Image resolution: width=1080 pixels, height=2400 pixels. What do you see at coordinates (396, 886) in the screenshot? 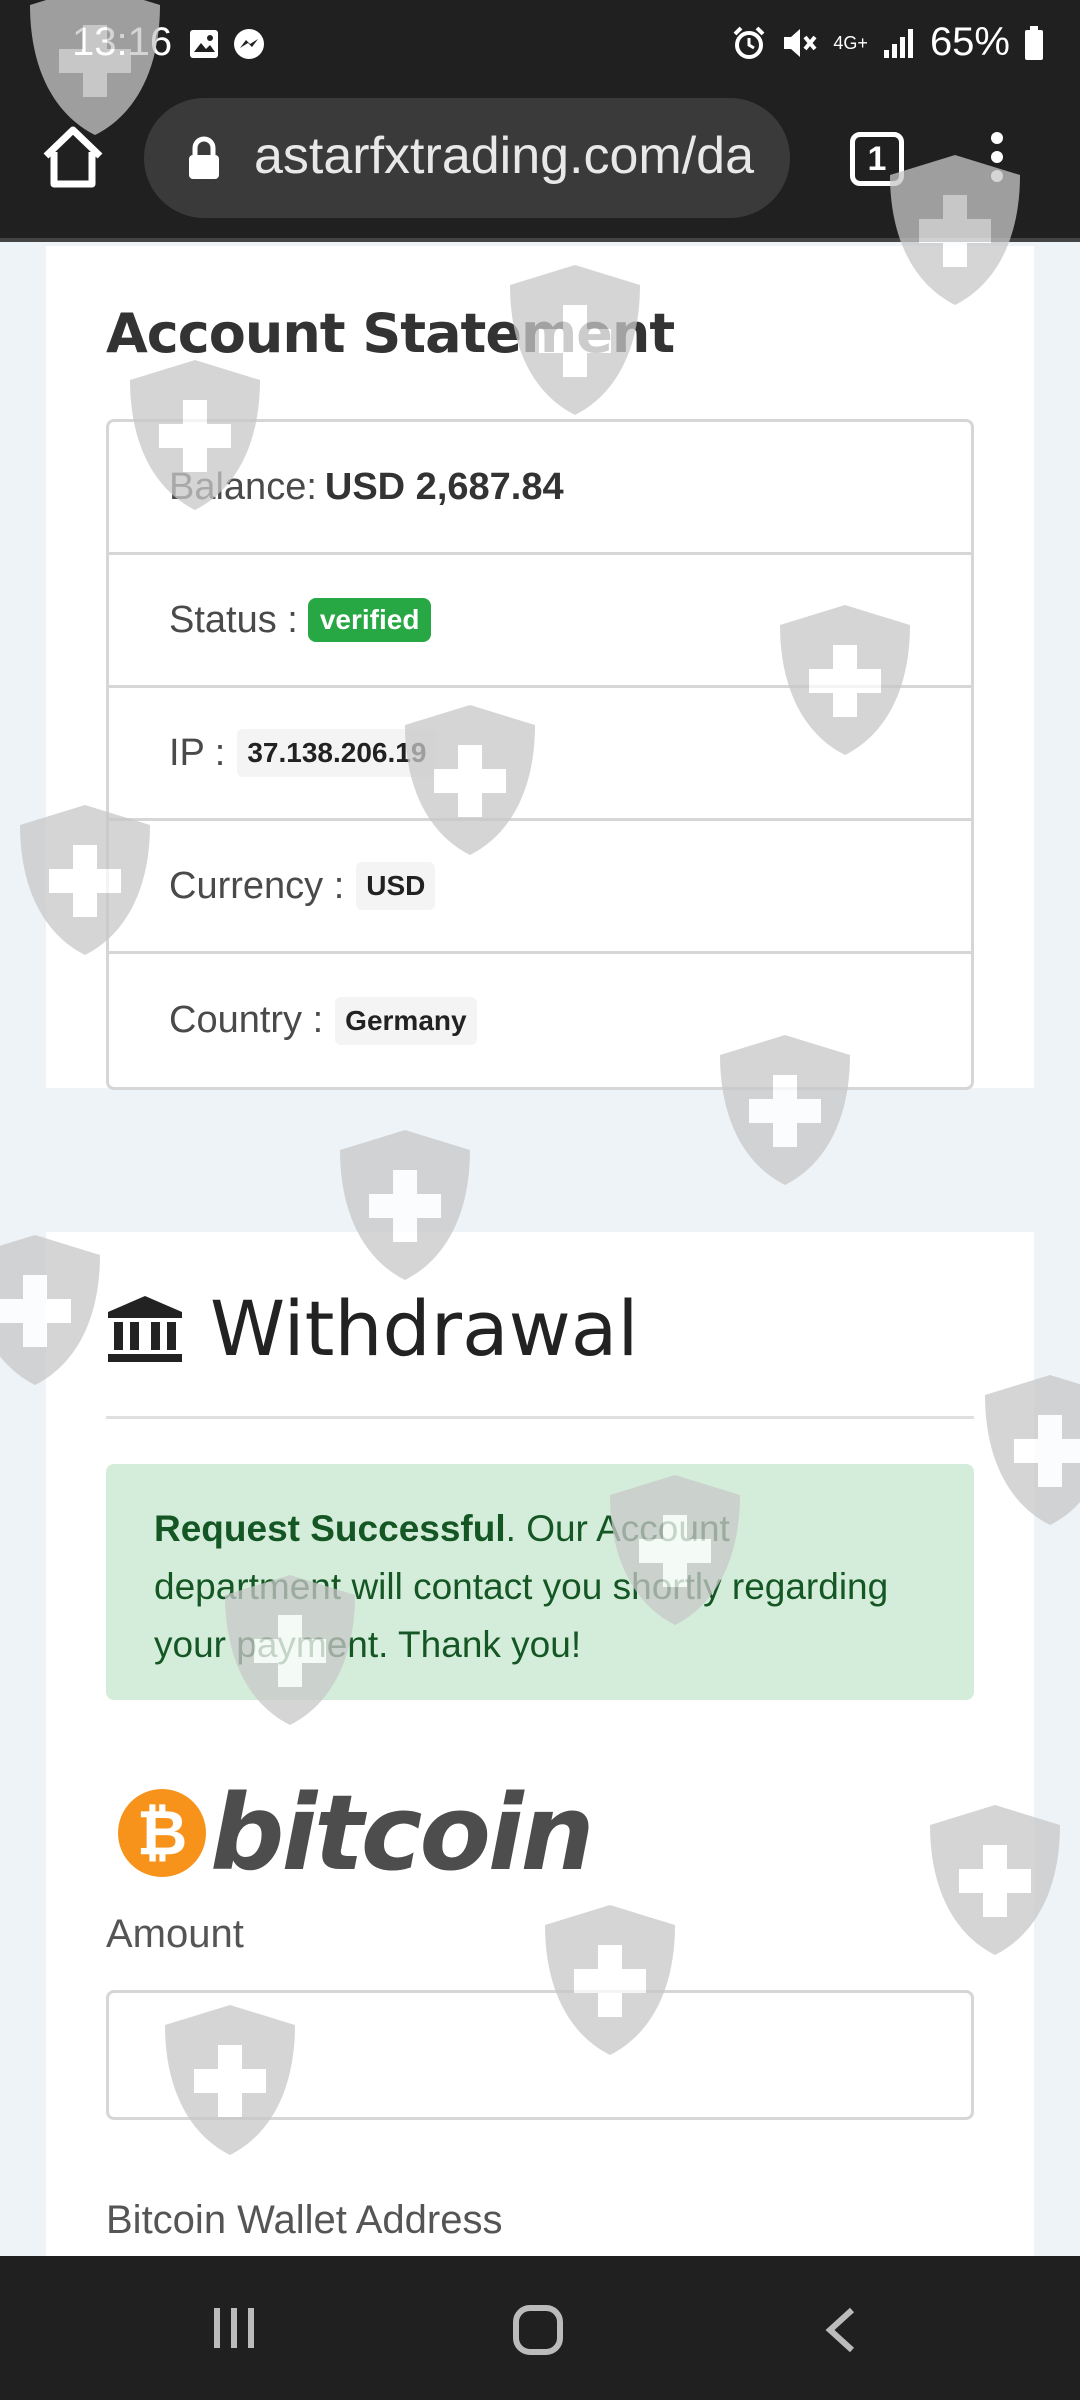
I see `currency-value: USD` at bounding box center [396, 886].